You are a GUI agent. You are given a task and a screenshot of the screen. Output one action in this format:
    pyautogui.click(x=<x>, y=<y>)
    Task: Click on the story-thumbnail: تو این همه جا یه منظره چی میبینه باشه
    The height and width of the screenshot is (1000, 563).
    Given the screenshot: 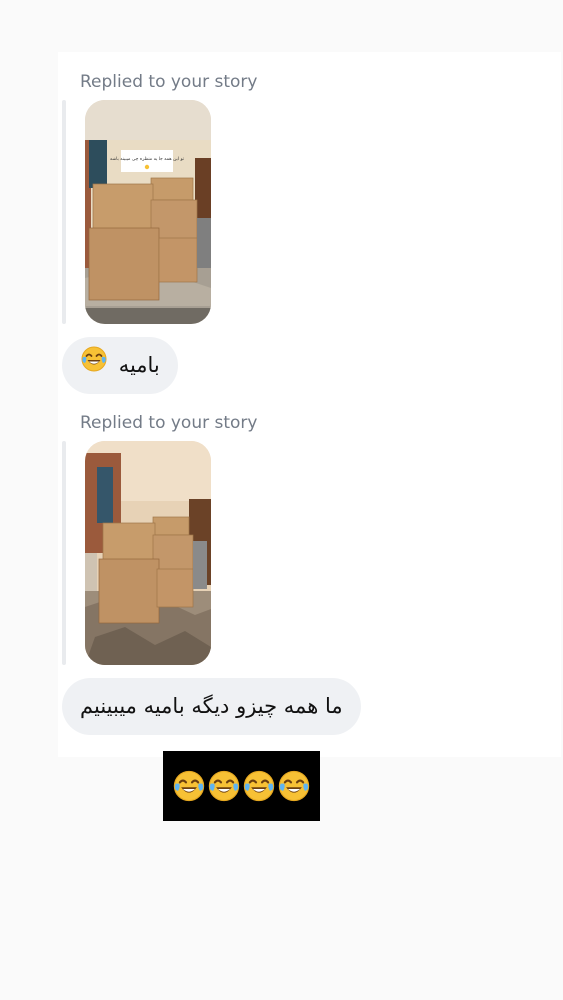 What is the action you would take?
    pyautogui.click(x=148, y=212)
    